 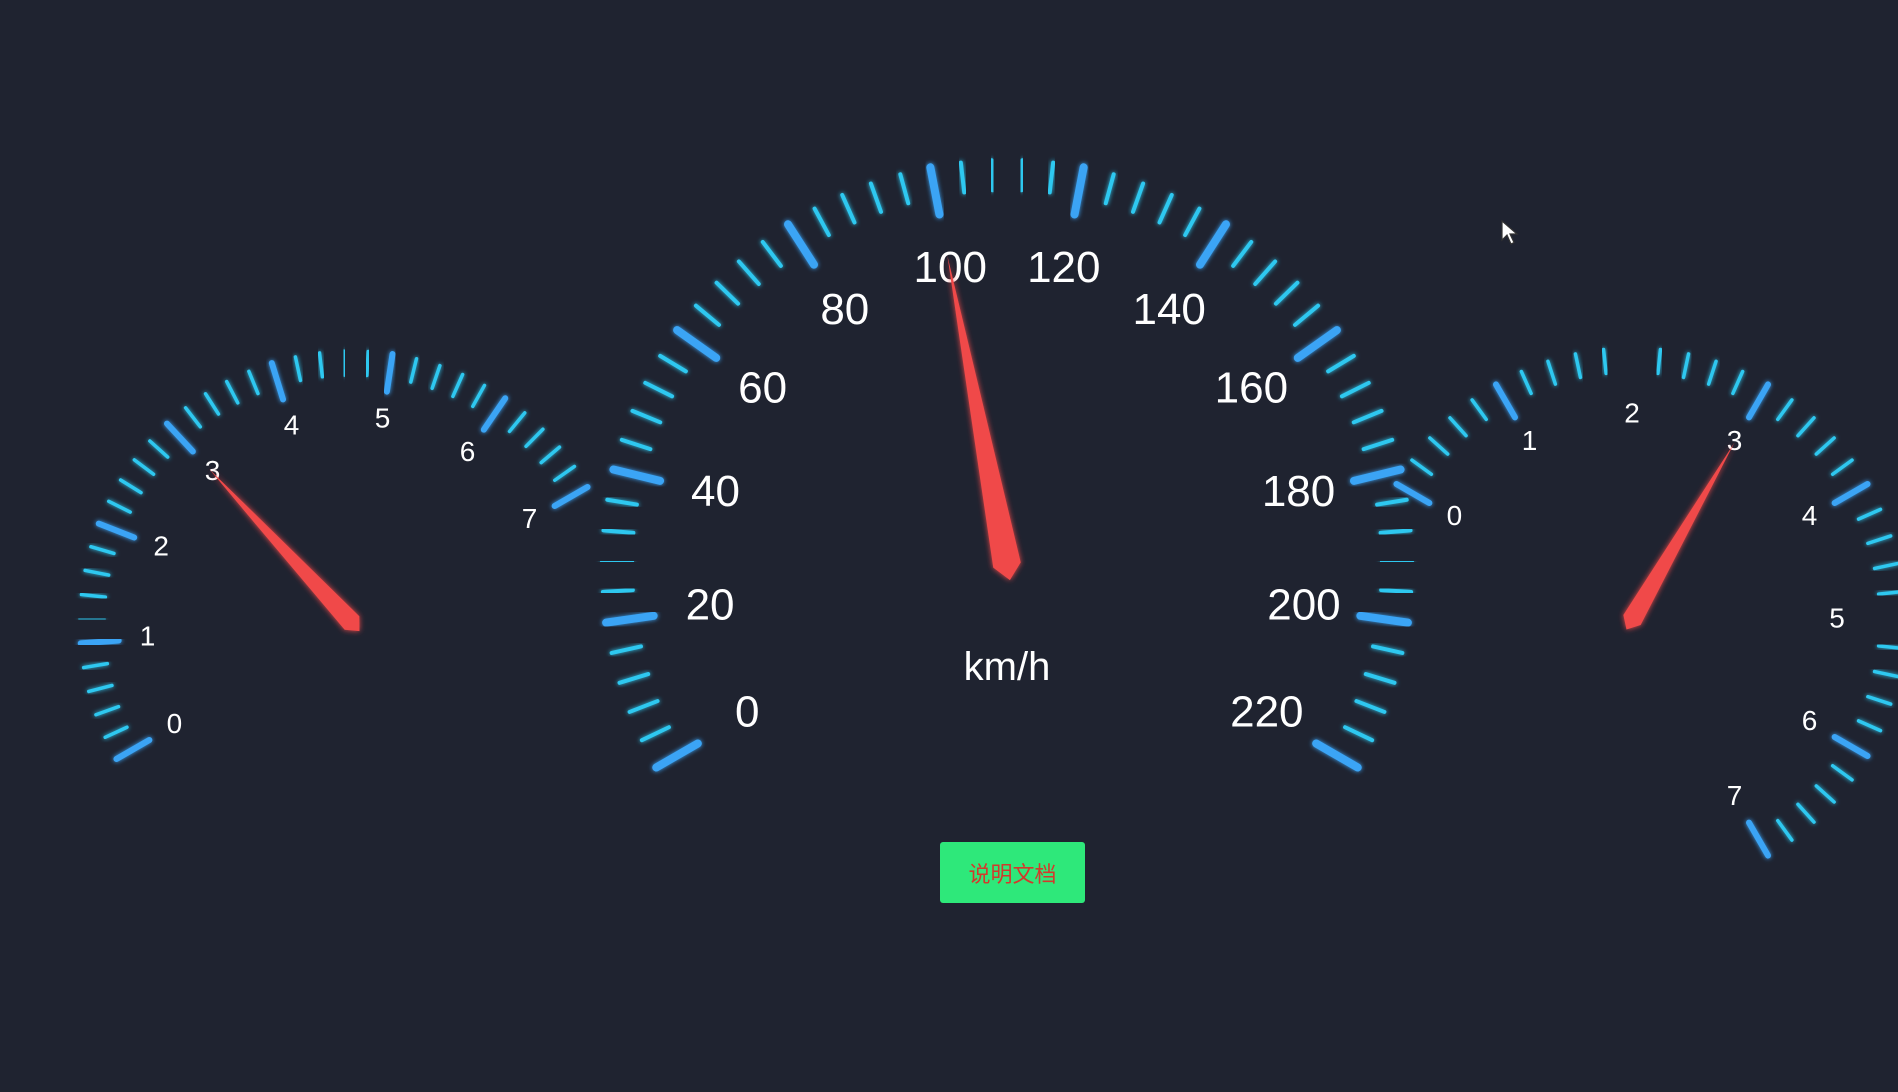 I want to click on gauge-scale-label: 140, so click(x=1168, y=309).